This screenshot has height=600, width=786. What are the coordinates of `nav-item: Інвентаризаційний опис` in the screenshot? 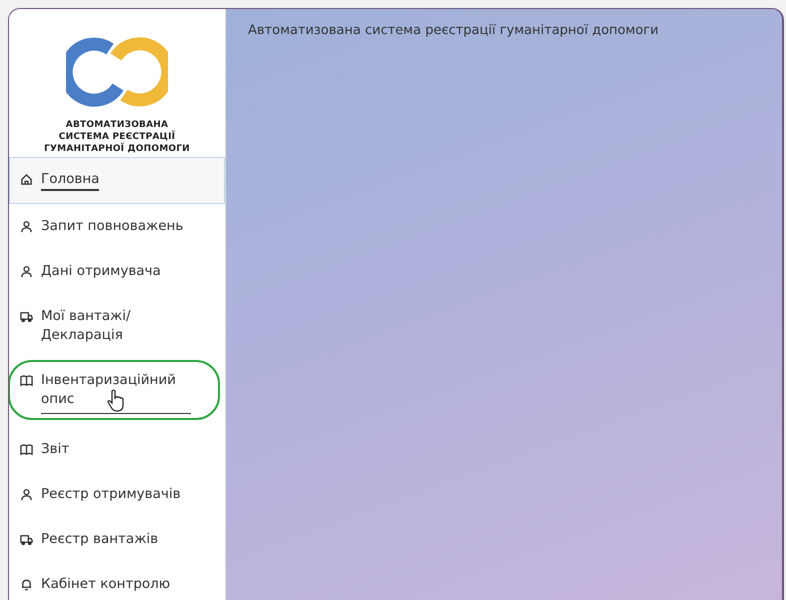 It's located at (117, 392).